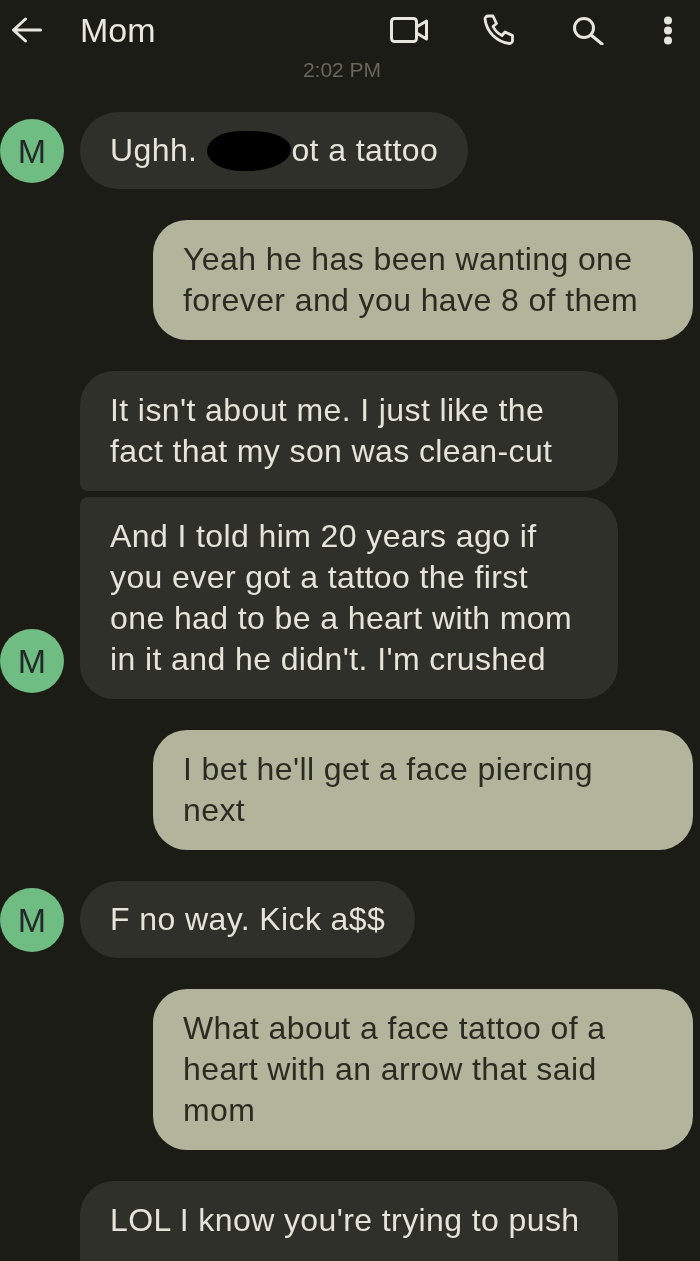 The height and width of the screenshot is (1261, 700). I want to click on video-camera-icon, so click(409, 30).